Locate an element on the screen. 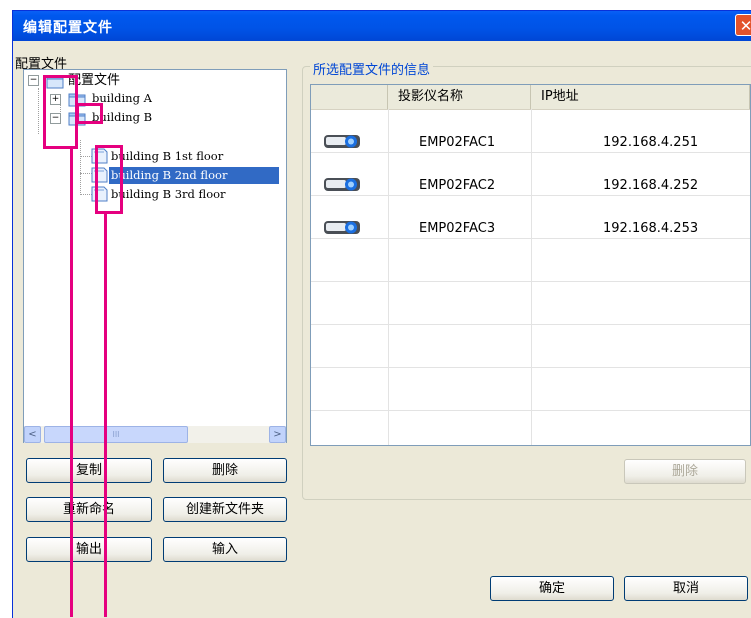 This screenshot has height=618, width=751. projector-ip: 192.168.4.251 is located at coordinates (651, 142).